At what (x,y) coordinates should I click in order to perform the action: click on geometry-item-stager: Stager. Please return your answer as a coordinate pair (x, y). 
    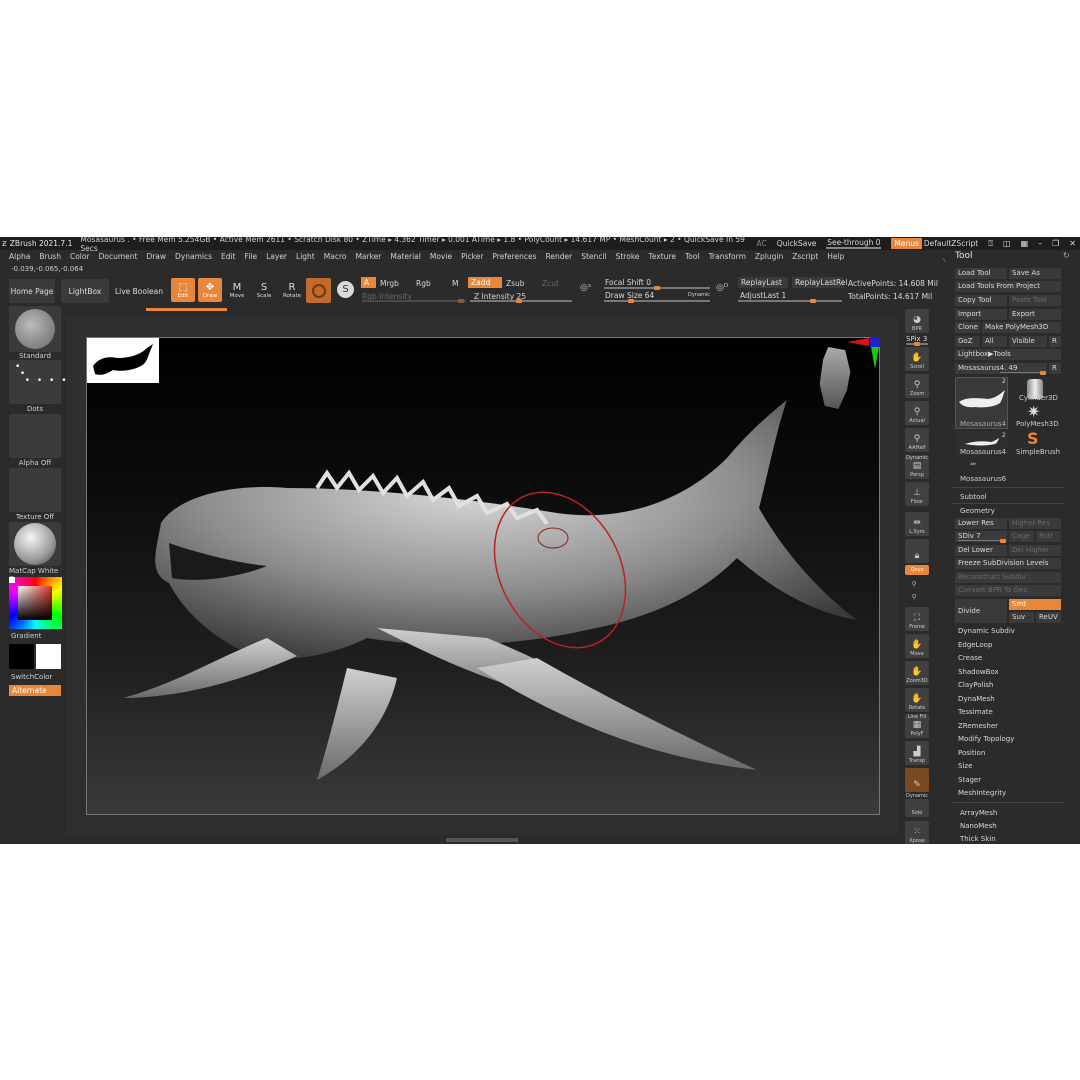
    Looking at the image, I should click on (969, 780).